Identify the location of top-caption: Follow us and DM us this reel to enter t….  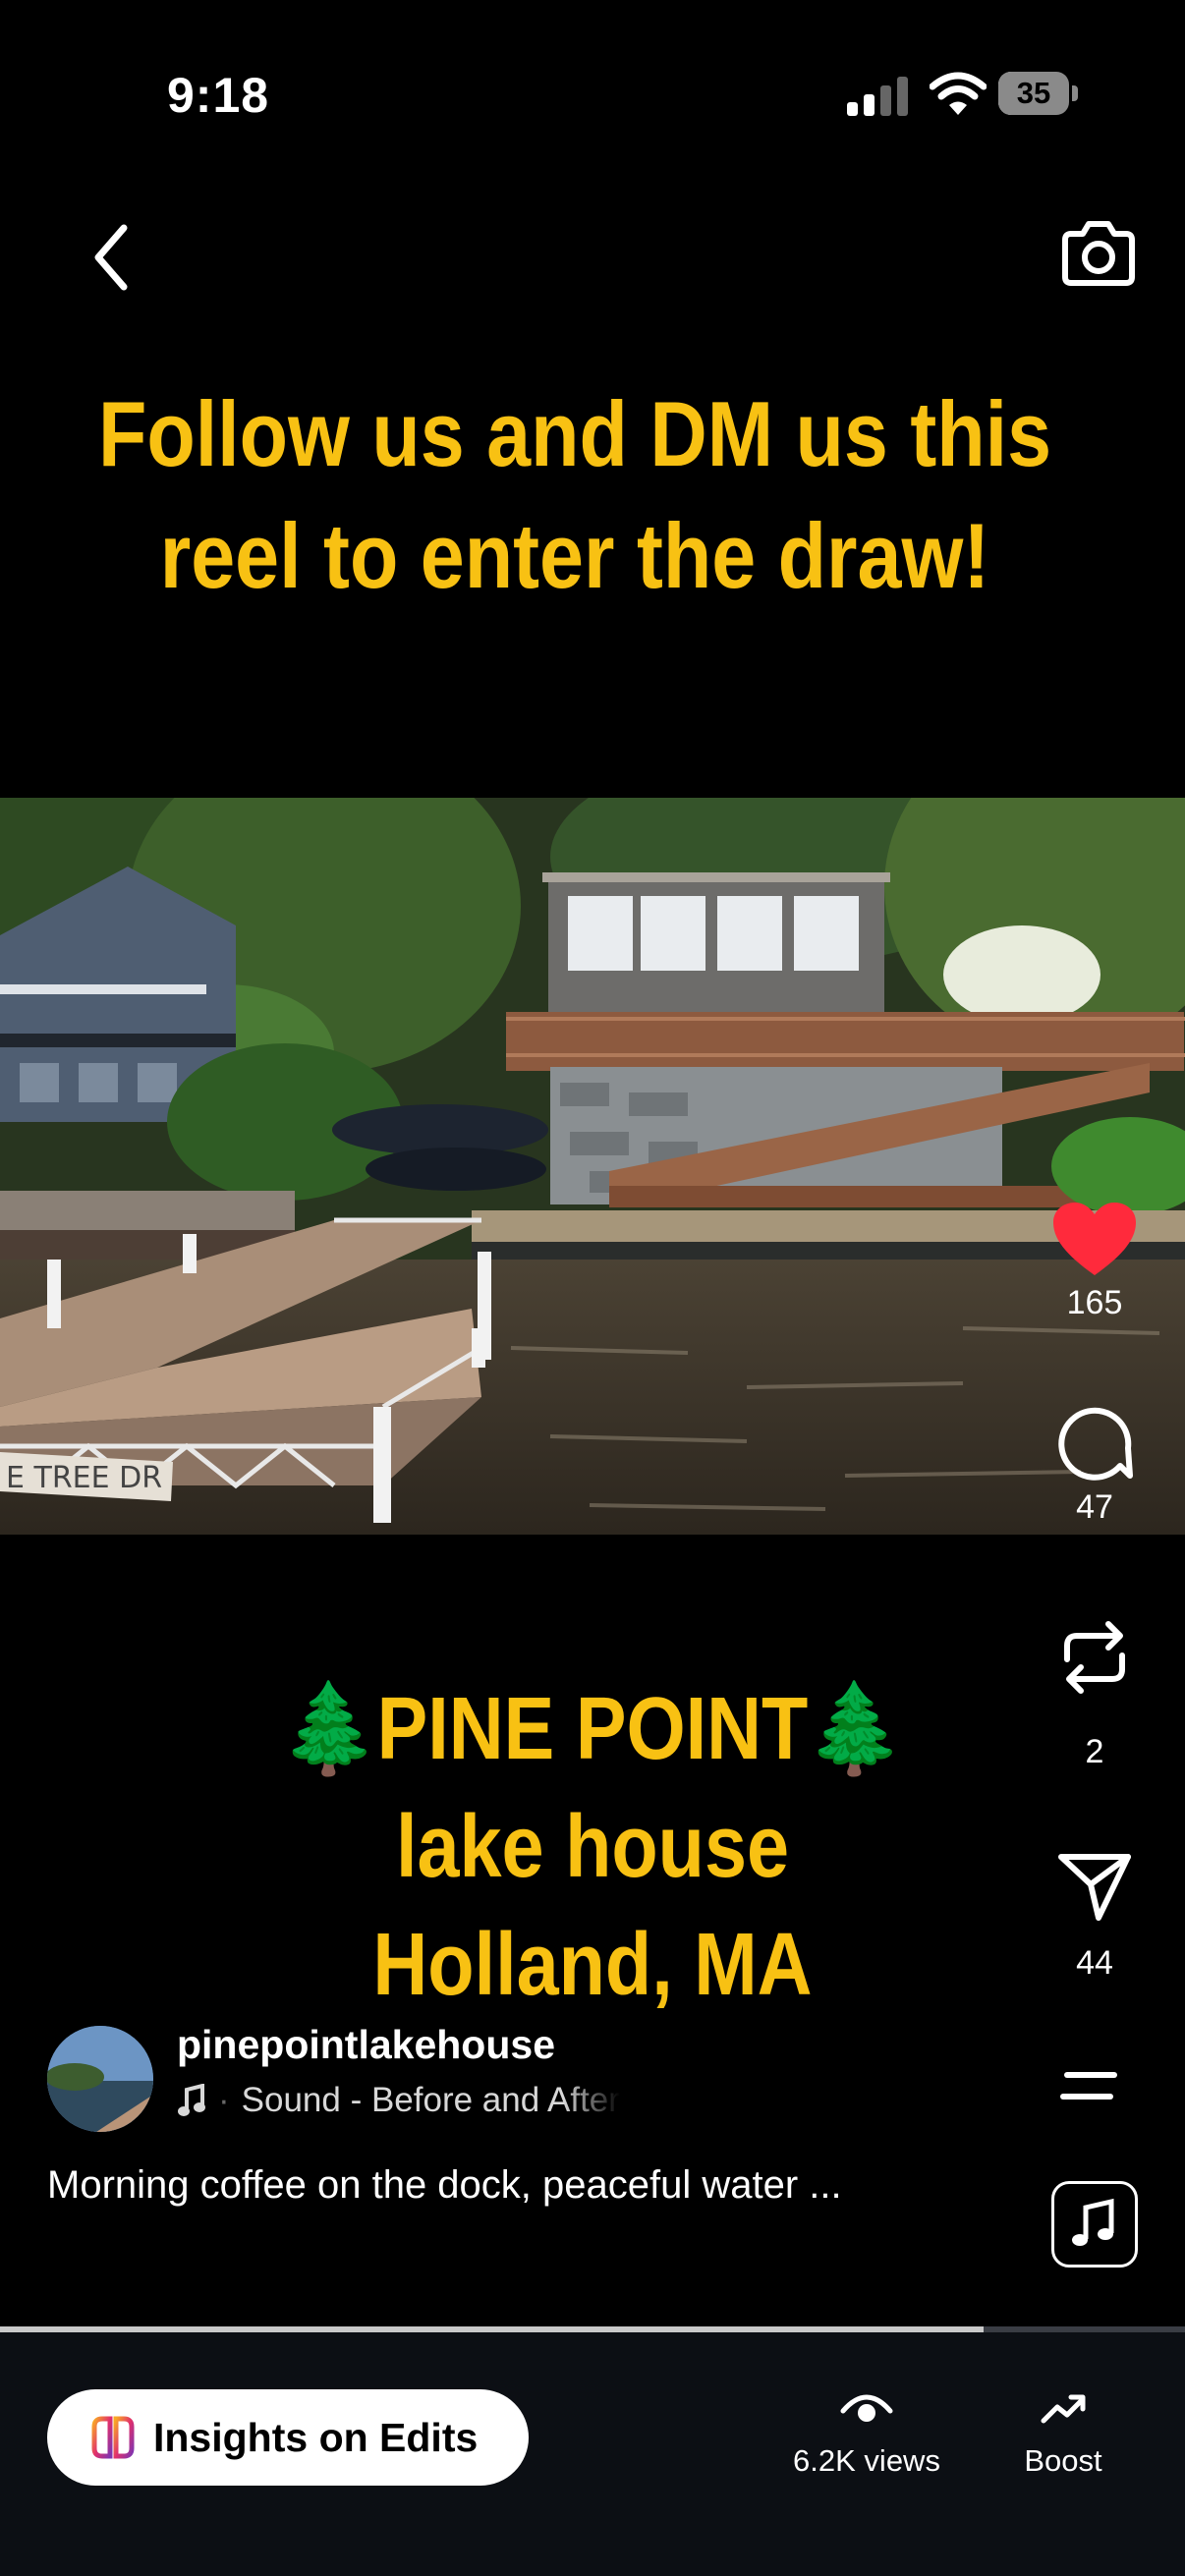
(575, 495).